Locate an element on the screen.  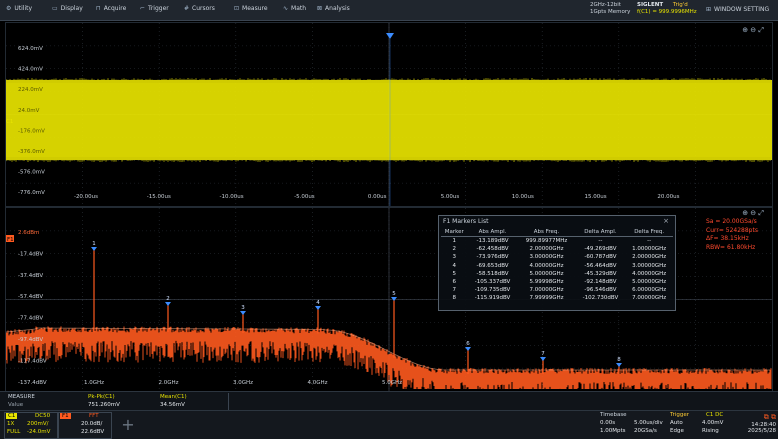
x-axis-label: 20.00us is located at coordinates (668, 197).